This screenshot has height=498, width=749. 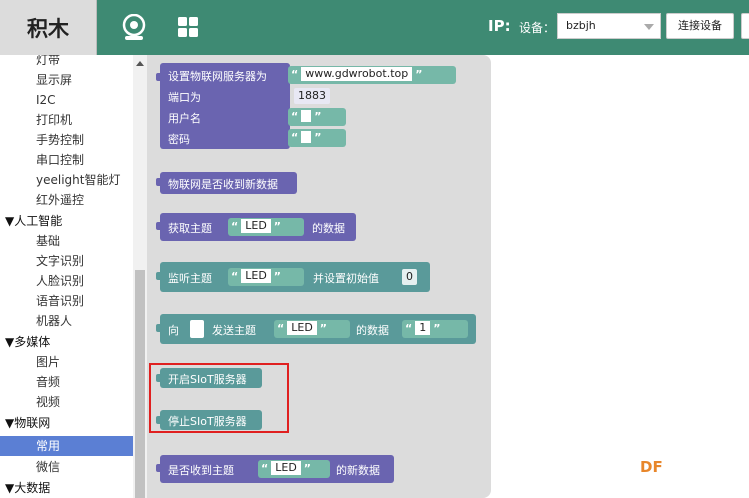 I want to click on username-label: 用户名, so click(x=184, y=118).